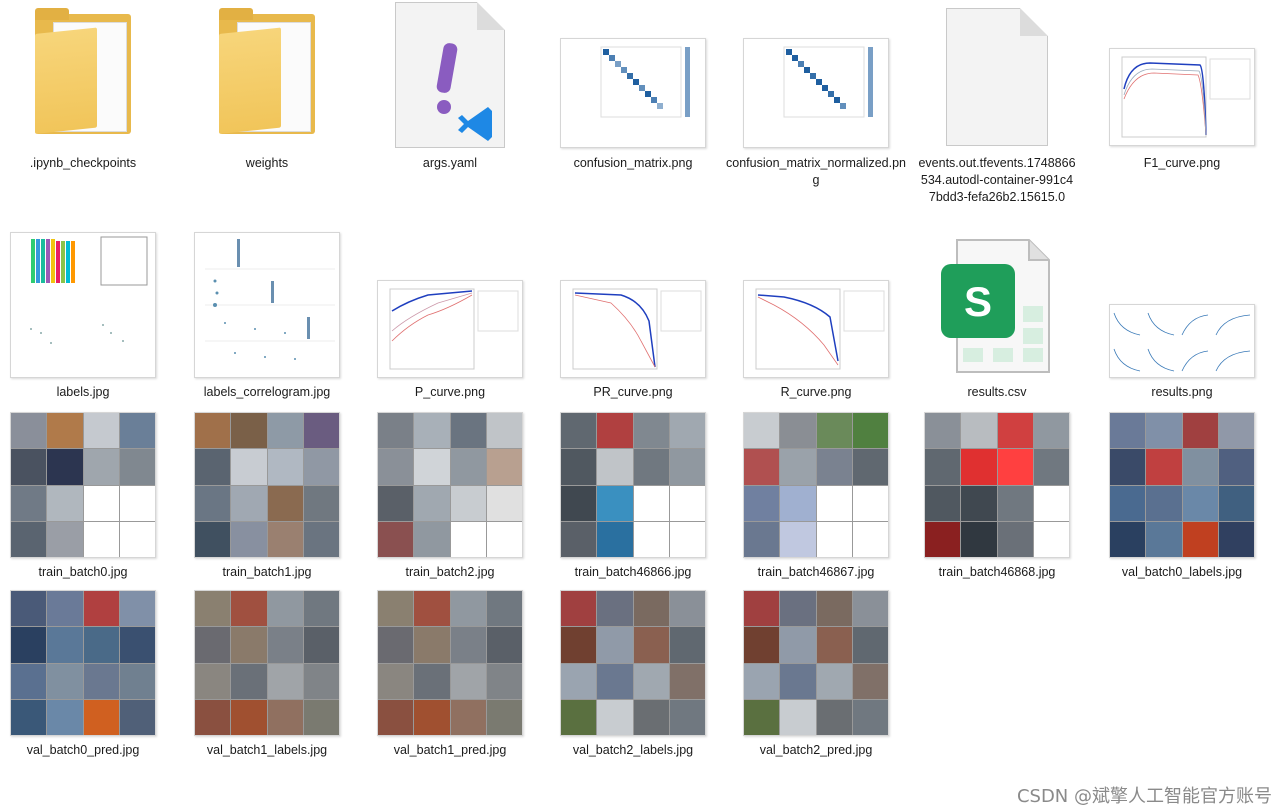  What do you see at coordinates (83, 163) in the screenshot?
I see `file-name: .ipynb_checkpoints` at bounding box center [83, 163].